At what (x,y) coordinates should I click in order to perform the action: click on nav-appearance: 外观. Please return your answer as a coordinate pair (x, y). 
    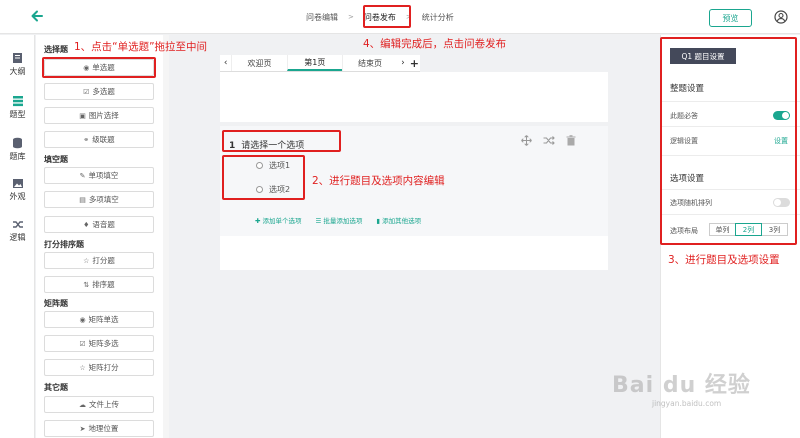
    Looking at the image, I should click on (17, 190).